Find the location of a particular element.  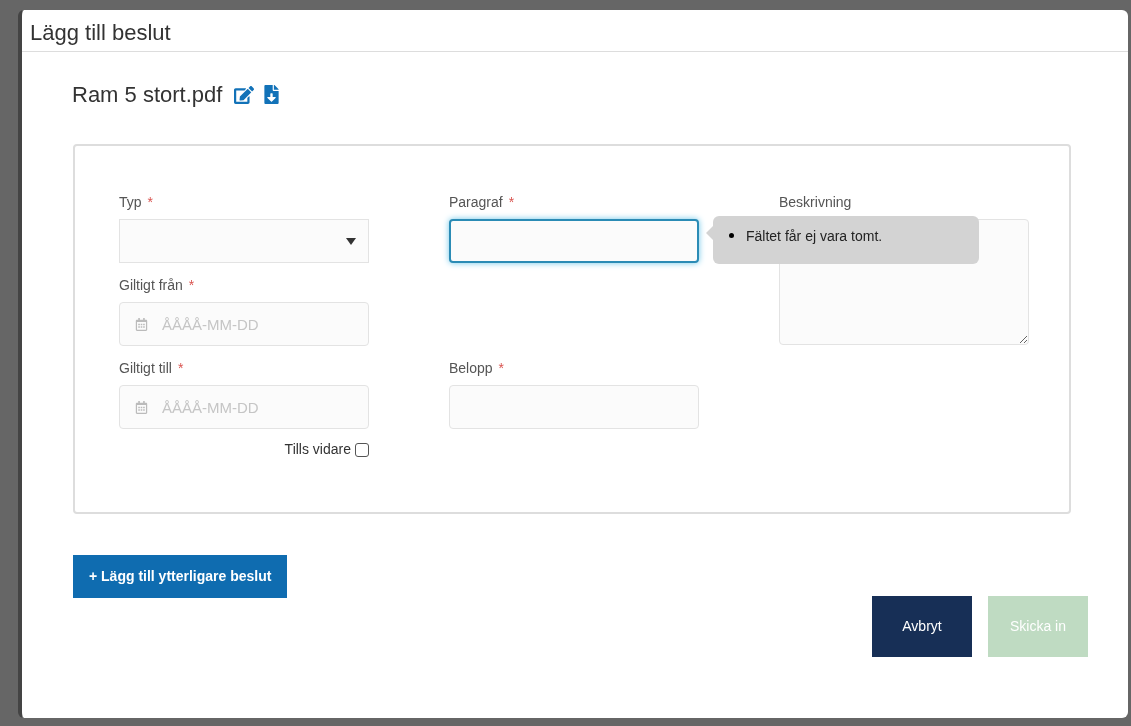

text-field is located at coordinates (574, 241).